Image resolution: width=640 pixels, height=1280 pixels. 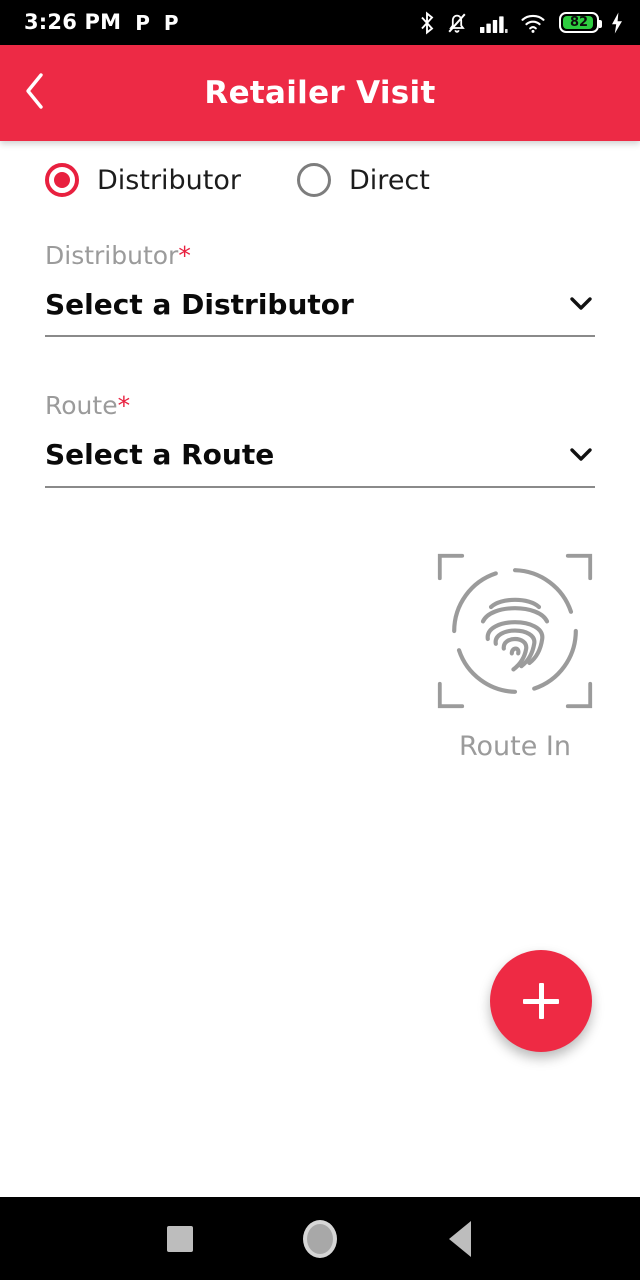 I want to click on status-bar-left: 3:26 PM P P, so click(x=101, y=22).